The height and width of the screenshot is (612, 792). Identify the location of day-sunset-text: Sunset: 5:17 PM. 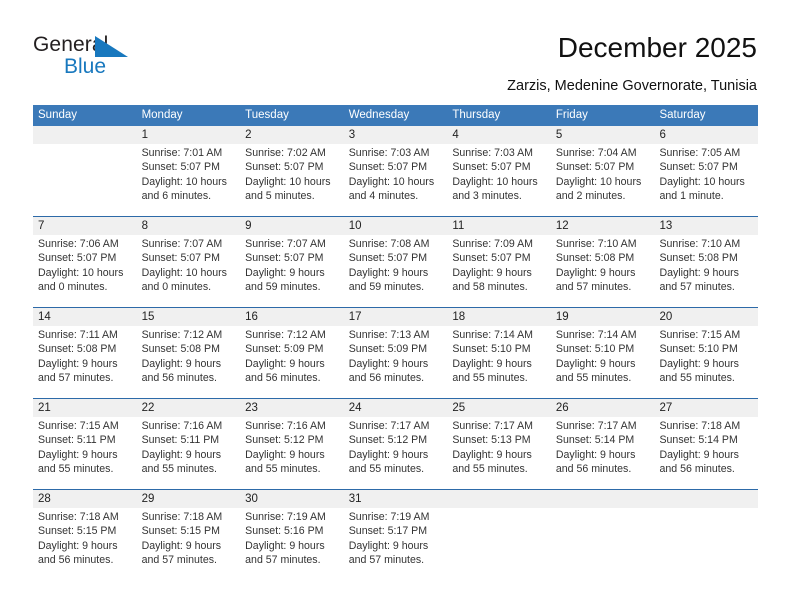
(388, 531).